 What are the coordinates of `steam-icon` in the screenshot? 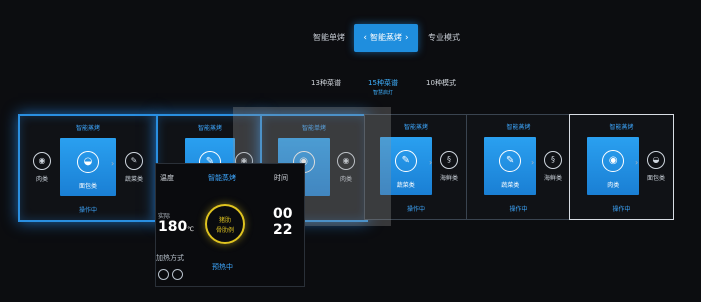 It's located at (163, 274).